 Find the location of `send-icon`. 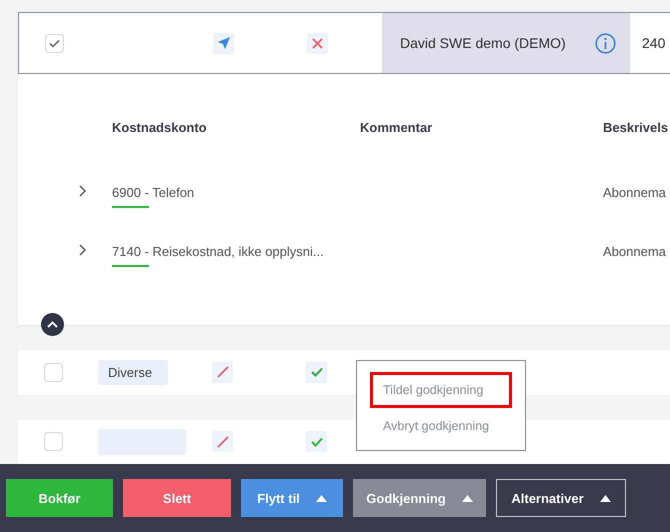

send-icon is located at coordinates (223, 43).